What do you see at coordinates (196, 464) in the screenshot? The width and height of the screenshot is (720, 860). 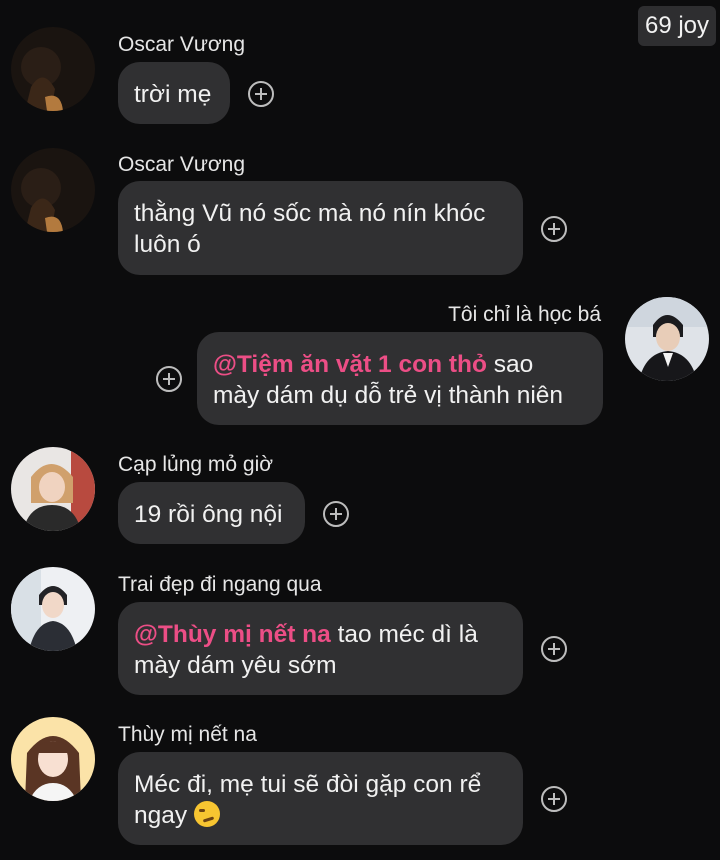 I see `sender-name: Cạp lủng mỏ giờ` at bounding box center [196, 464].